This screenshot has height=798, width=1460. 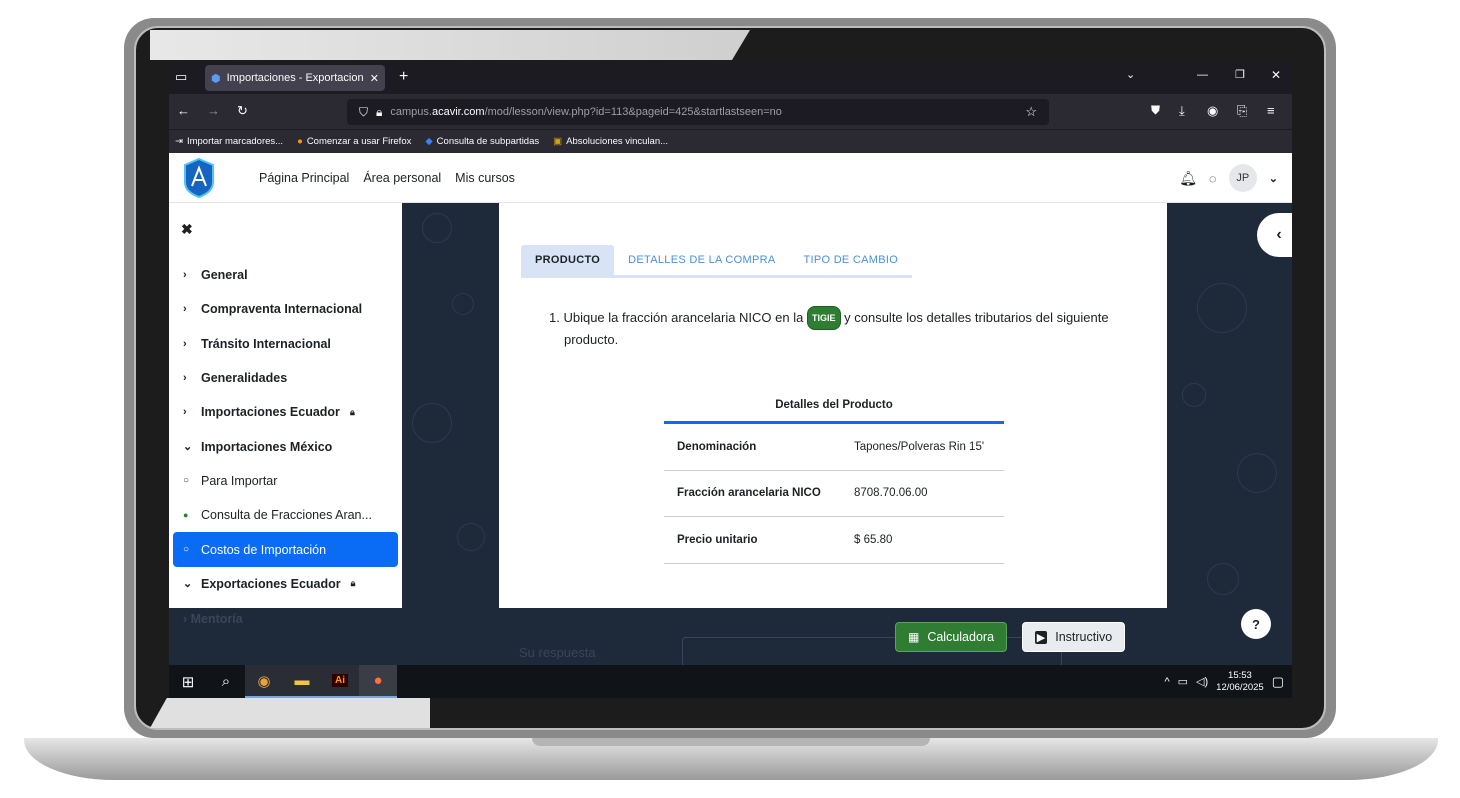 What do you see at coordinates (1073, 637) in the screenshot?
I see `instructive-button: ▶ Instructivo` at bounding box center [1073, 637].